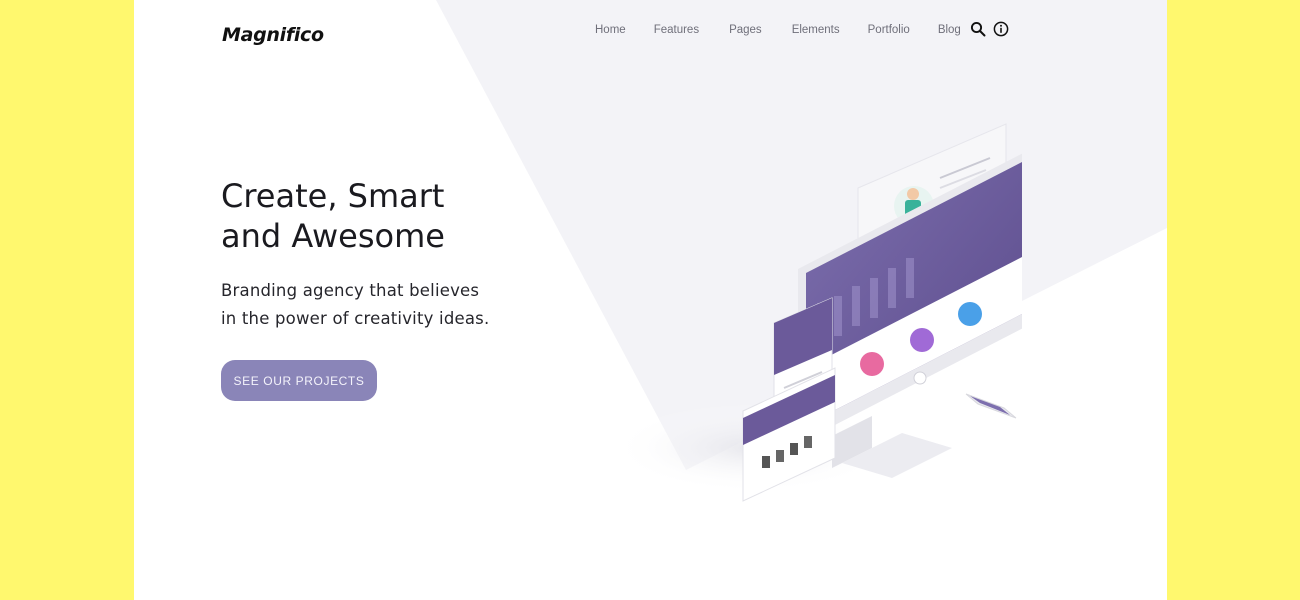  What do you see at coordinates (333, 236) in the screenshot?
I see `hero-title-line-2: and Awesome` at bounding box center [333, 236].